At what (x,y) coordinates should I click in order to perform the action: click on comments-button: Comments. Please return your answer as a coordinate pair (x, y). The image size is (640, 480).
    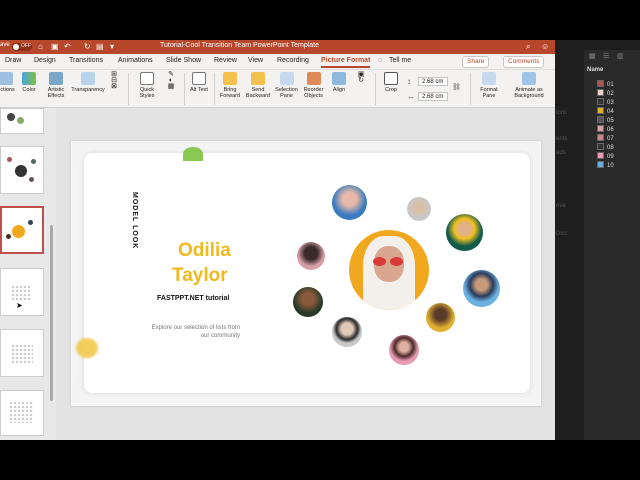
    Looking at the image, I should click on (524, 62).